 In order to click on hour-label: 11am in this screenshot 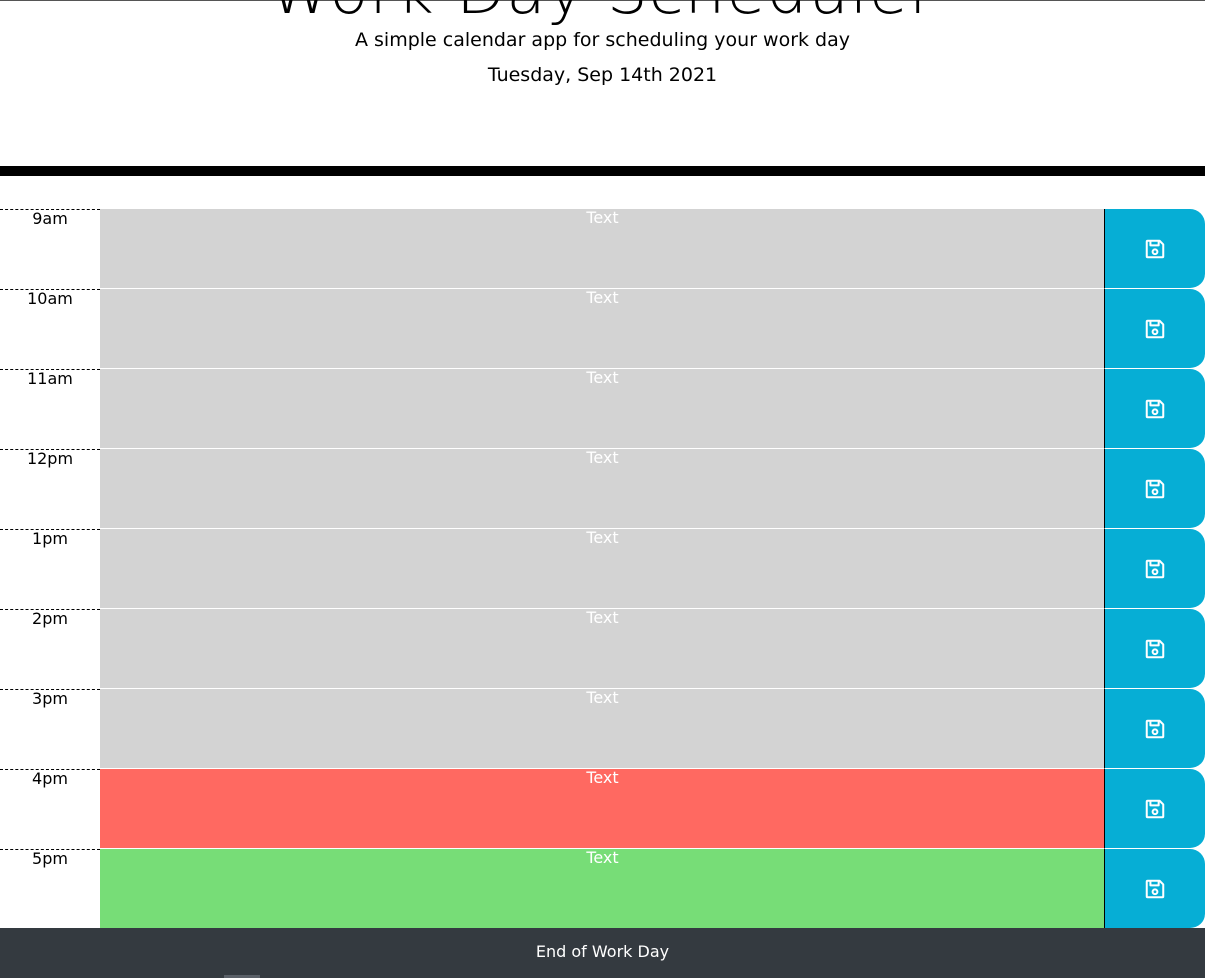, I will do `click(50, 409)`.